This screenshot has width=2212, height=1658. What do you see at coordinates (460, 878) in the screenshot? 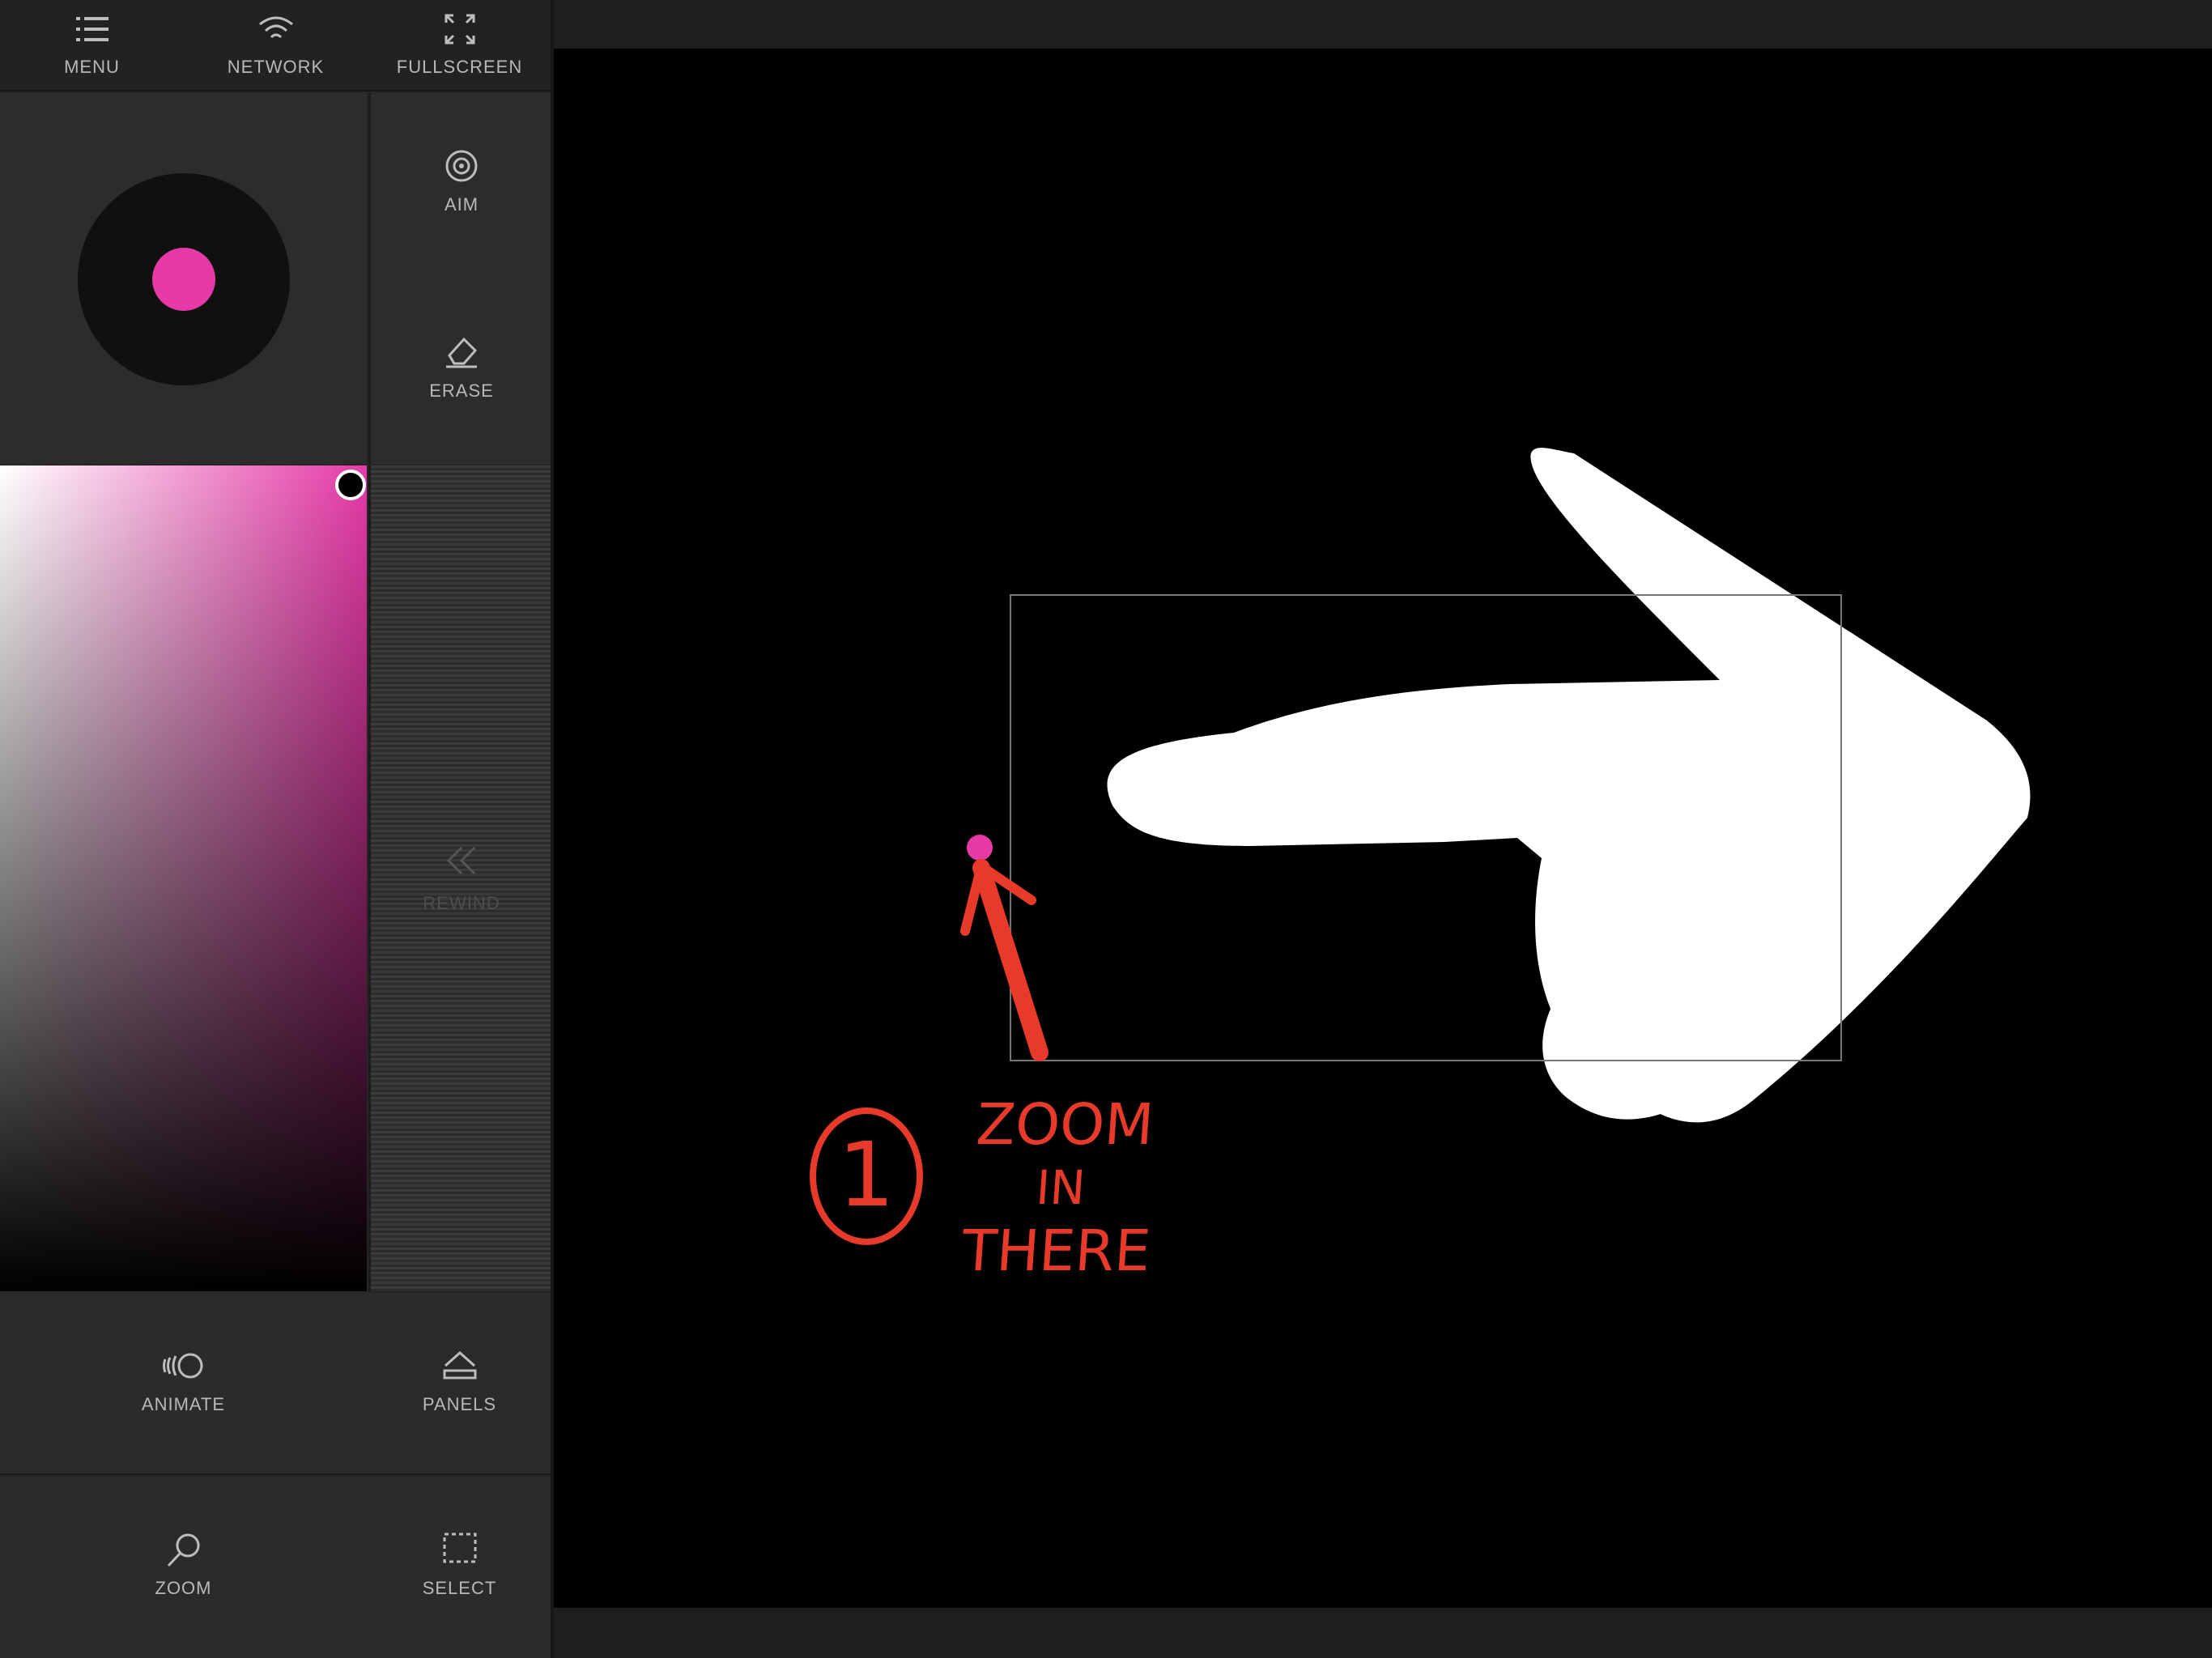
I see `rewind-slider: REWIND` at bounding box center [460, 878].